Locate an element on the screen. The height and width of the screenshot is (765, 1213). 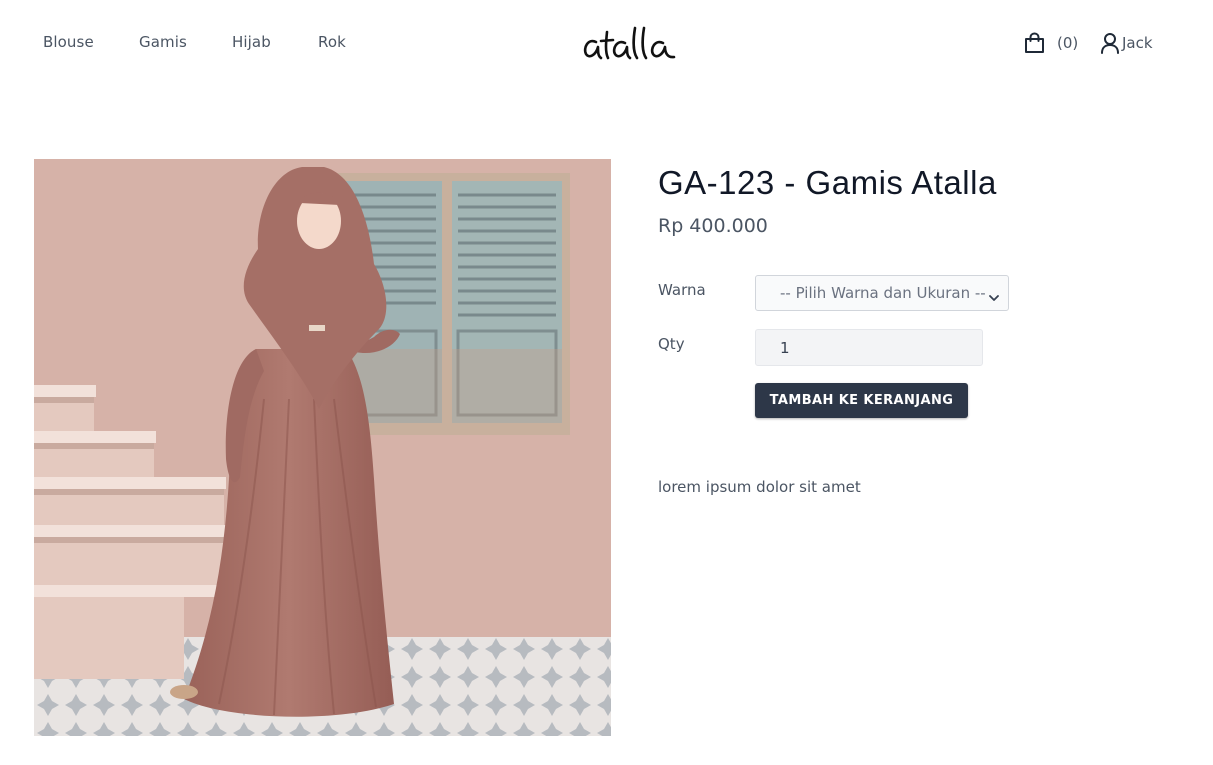
color-size-select-value: -- Pilih Warna dan Ukuran -- is located at coordinates (883, 293).